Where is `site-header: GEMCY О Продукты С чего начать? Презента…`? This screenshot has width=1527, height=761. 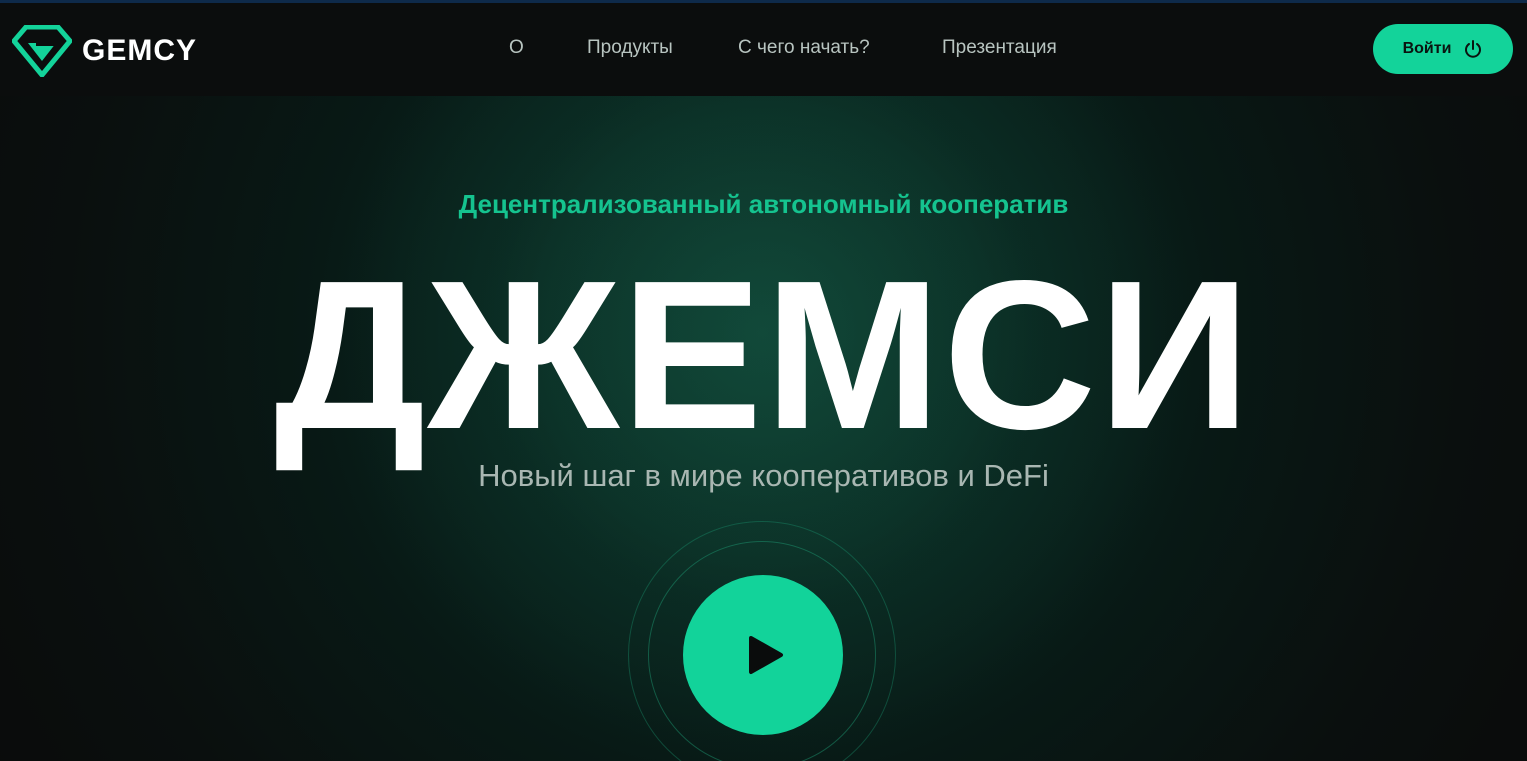
site-header: GEMCY О Продукты С чего начать? Презента… is located at coordinates (763, 49).